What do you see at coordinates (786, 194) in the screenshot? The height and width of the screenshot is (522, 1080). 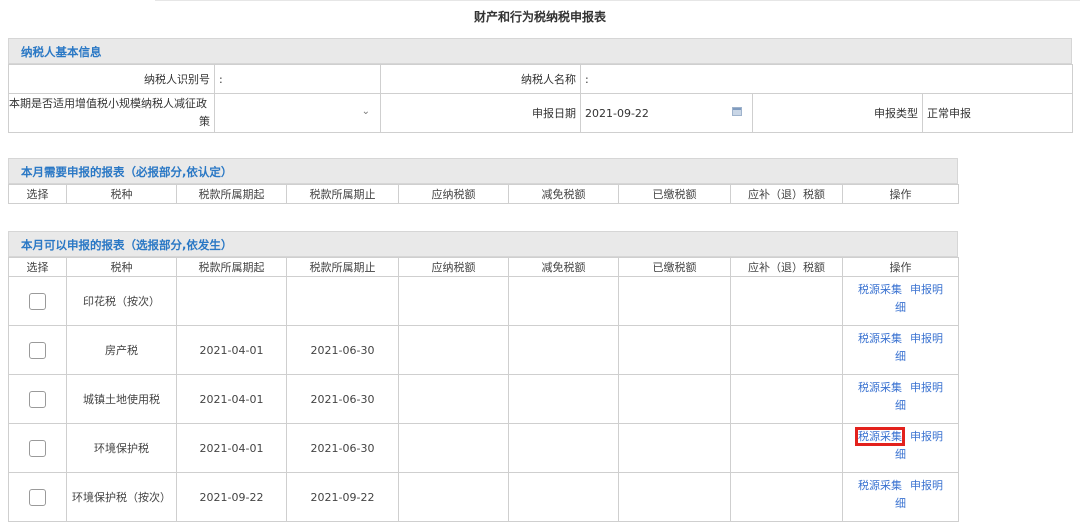 I see `col-due: 应补（退）税额` at bounding box center [786, 194].